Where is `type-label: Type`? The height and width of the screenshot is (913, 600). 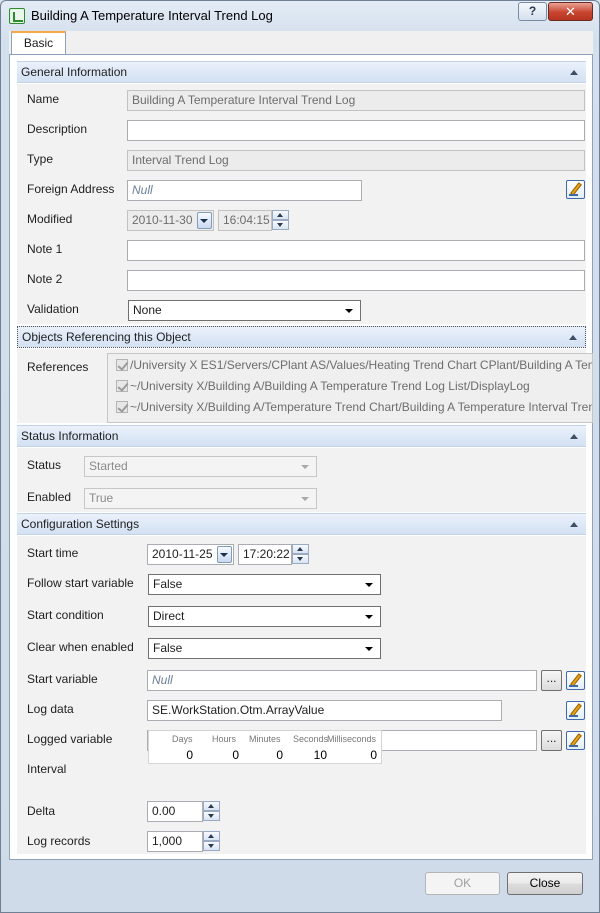 type-label: Type is located at coordinates (40, 159).